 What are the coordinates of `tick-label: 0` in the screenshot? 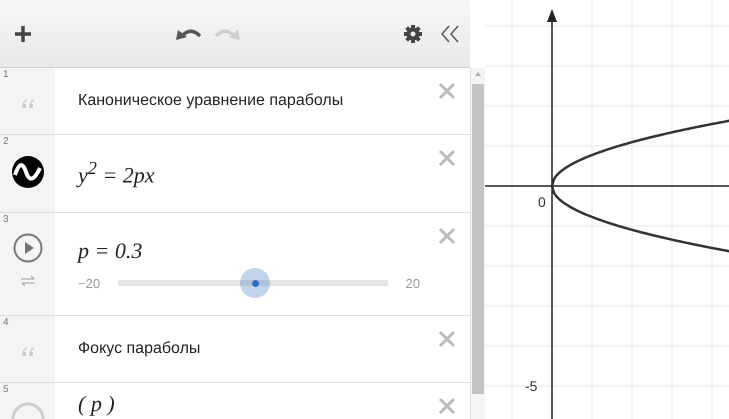 It's located at (542, 202).